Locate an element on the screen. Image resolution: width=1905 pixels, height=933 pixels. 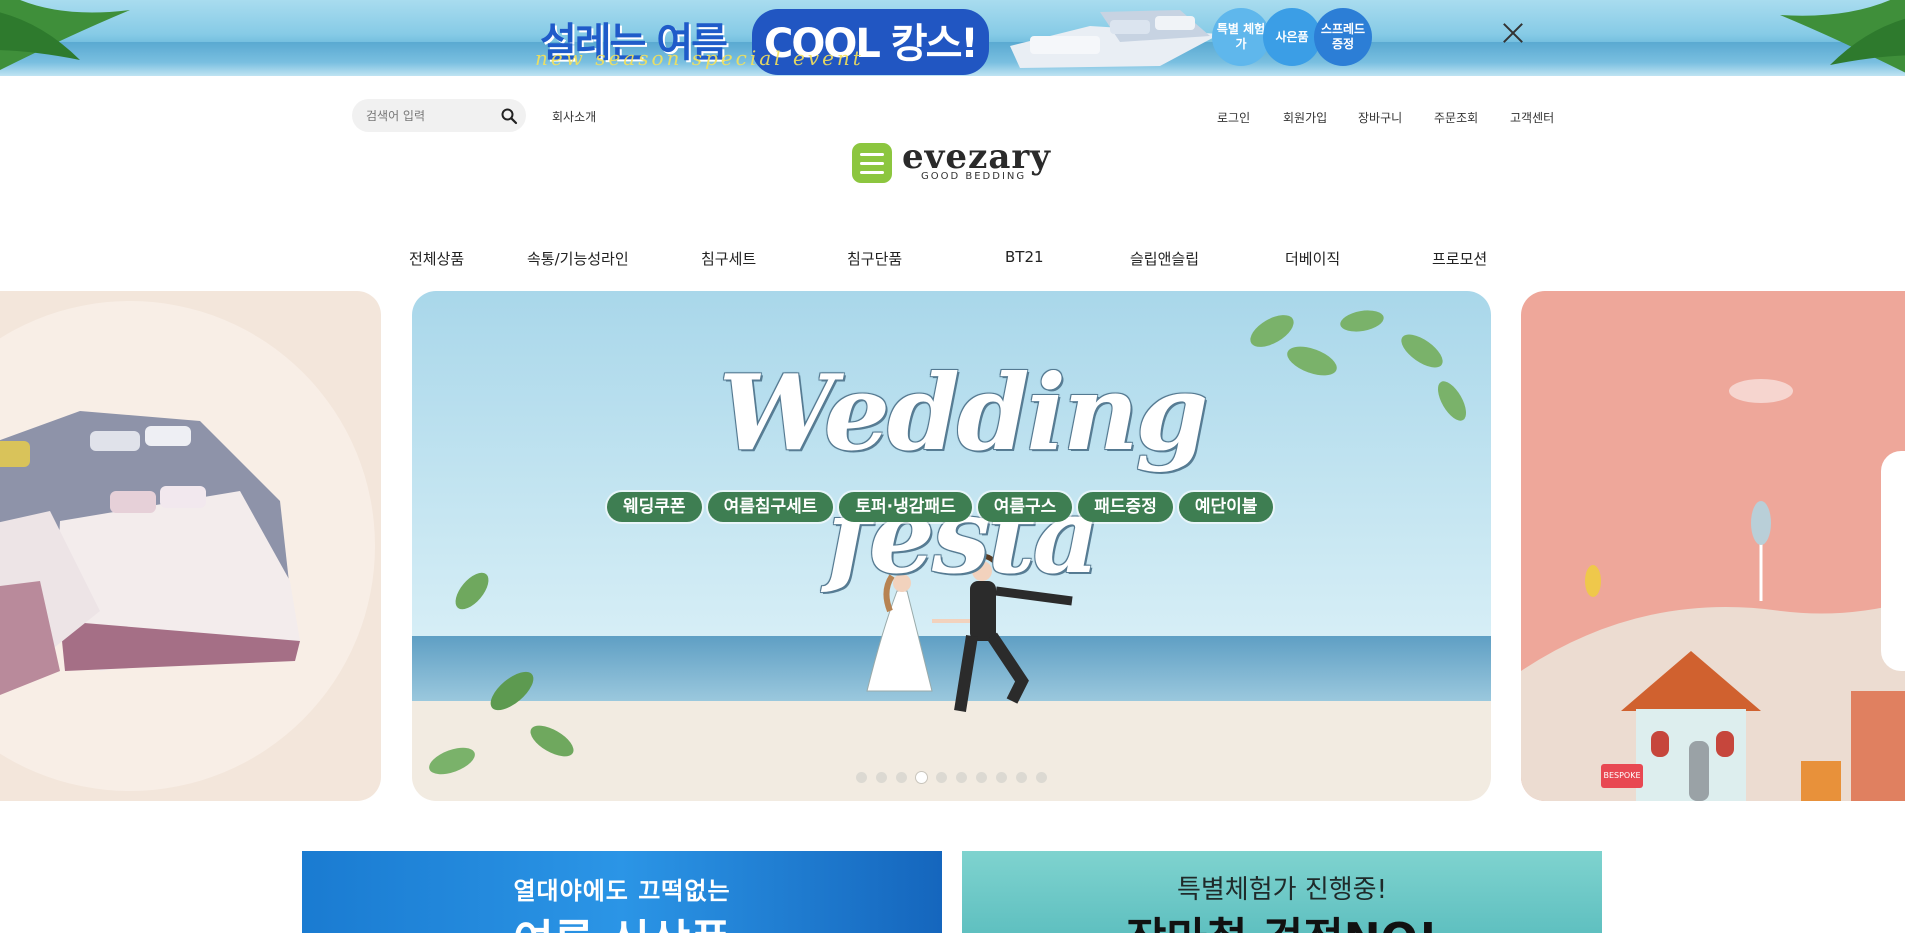
slide-tag: 여름침구세트 is located at coordinates (770, 507).